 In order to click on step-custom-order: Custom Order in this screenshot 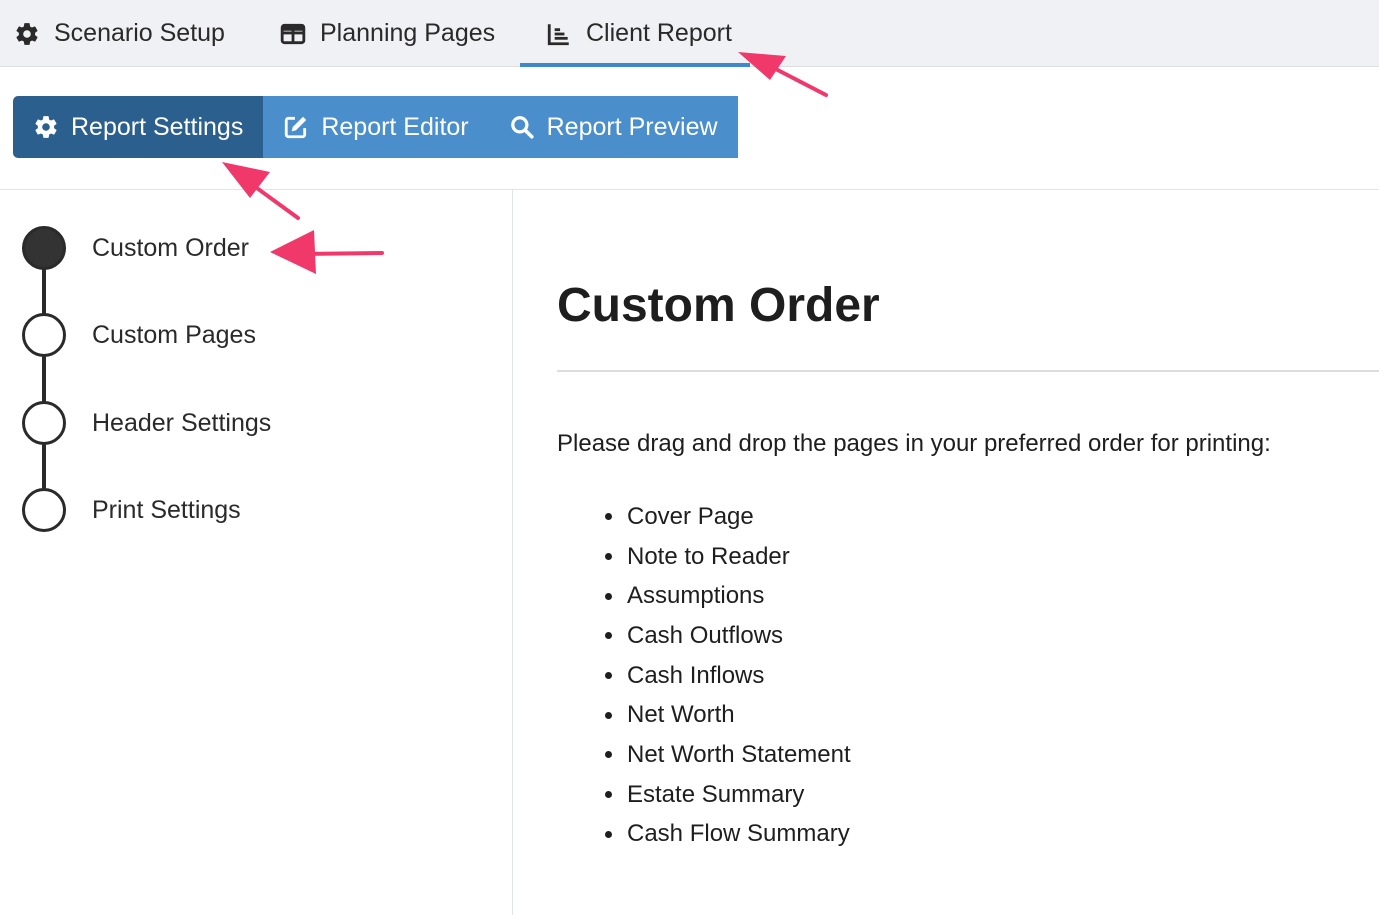, I will do `click(135, 248)`.